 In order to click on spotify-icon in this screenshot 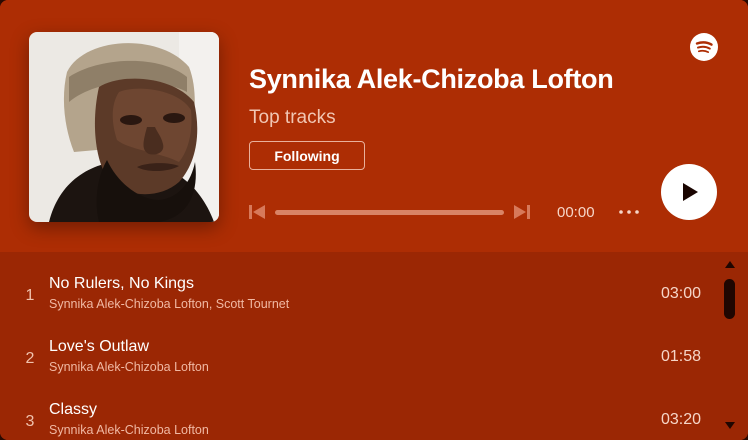, I will do `click(704, 47)`.